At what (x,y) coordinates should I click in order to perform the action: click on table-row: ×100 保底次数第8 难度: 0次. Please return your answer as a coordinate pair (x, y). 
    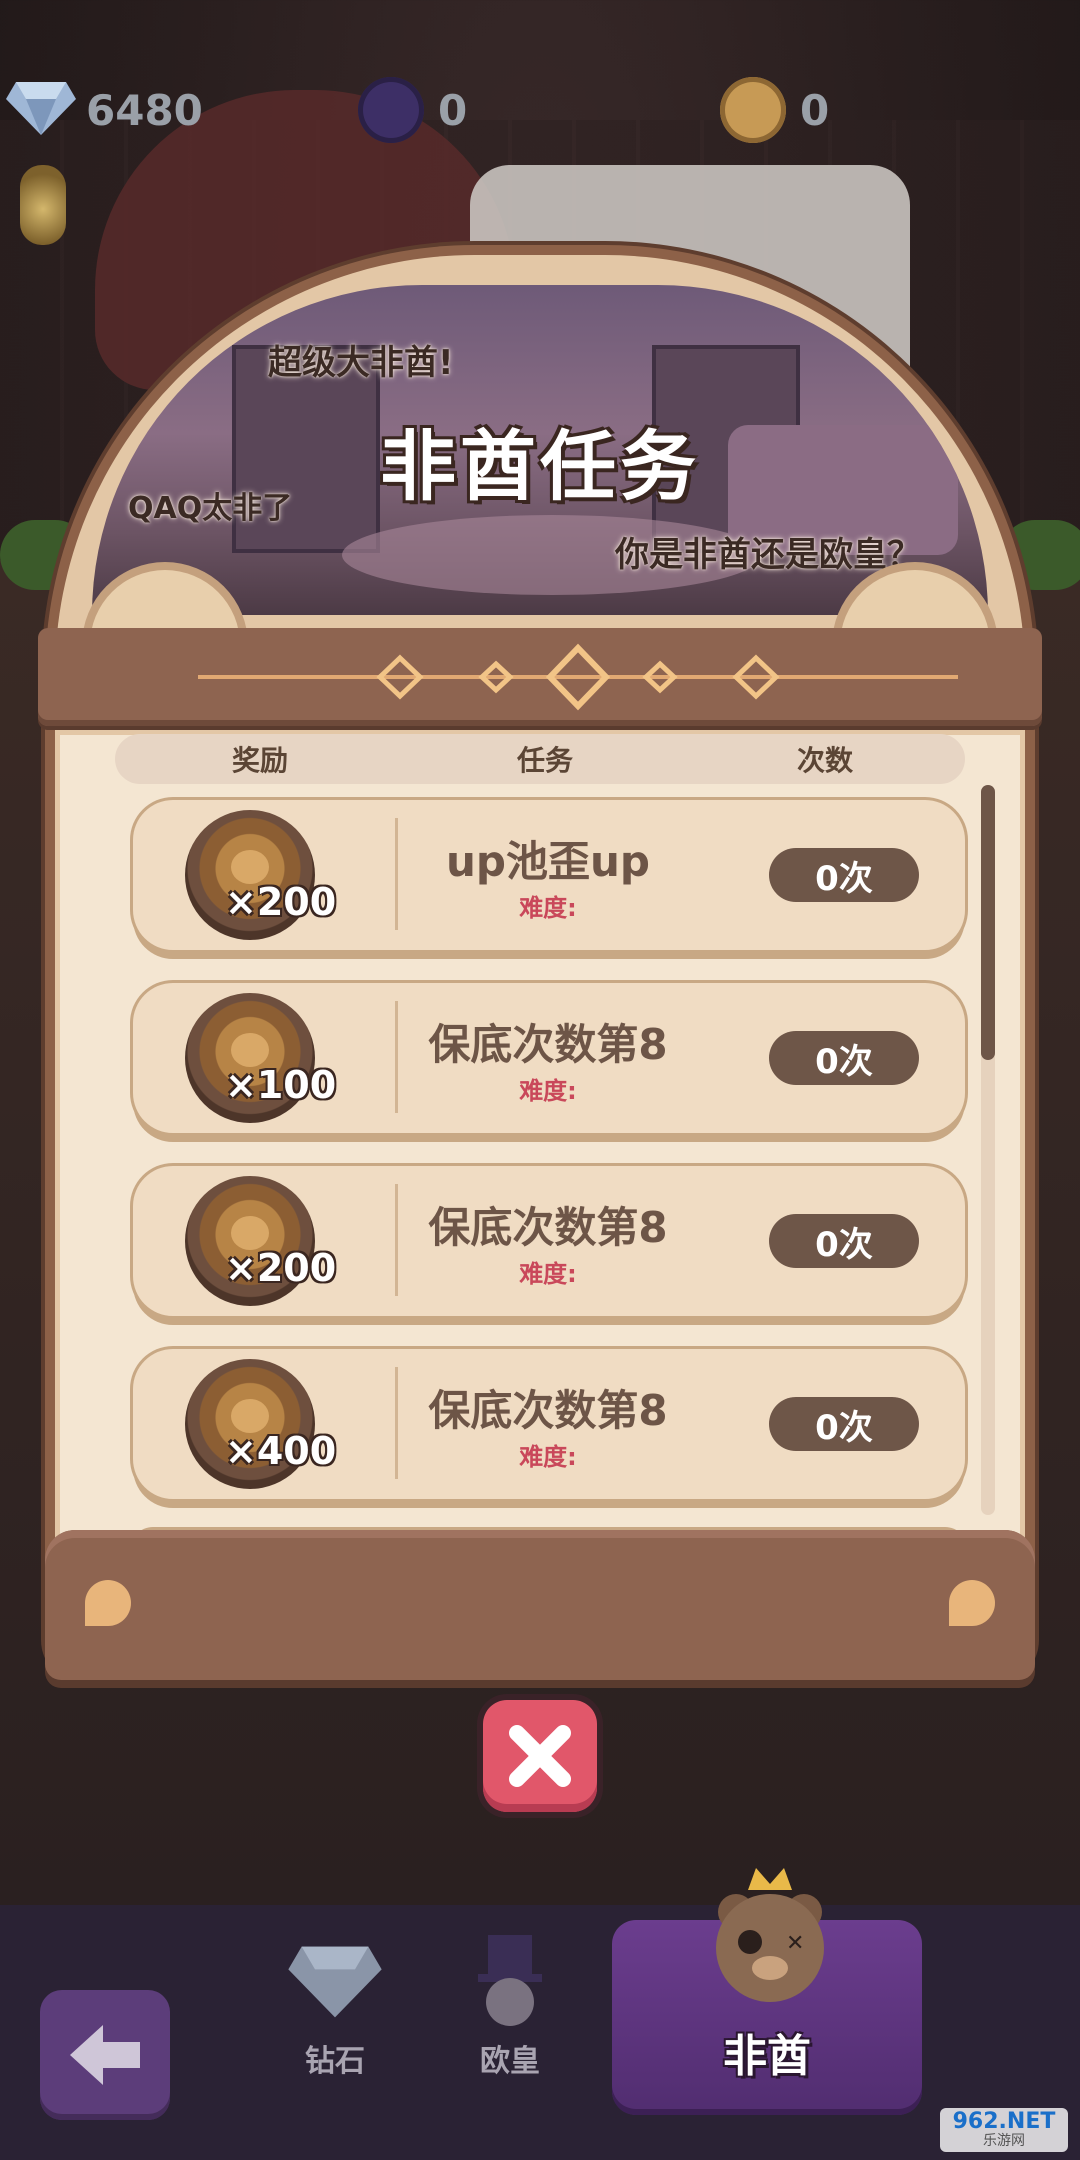
    Looking at the image, I should click on (549, 1058).